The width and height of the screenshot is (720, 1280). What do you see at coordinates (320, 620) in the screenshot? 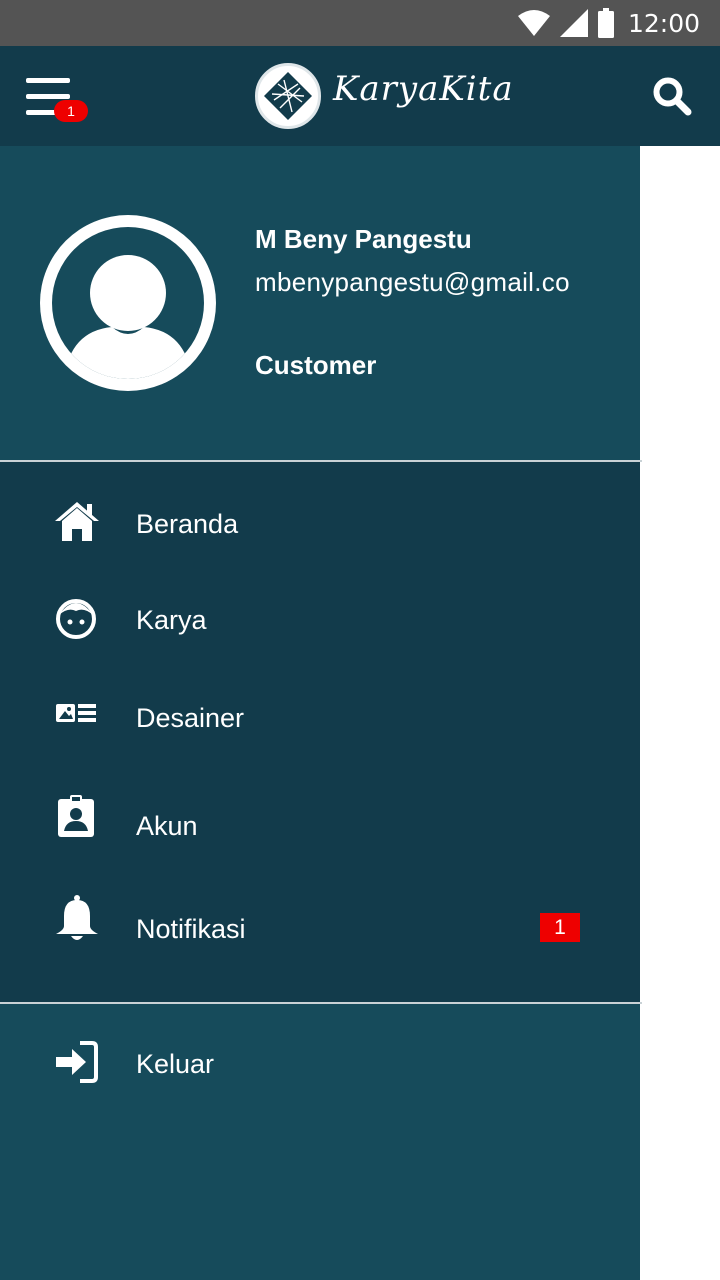
I see `menu-item-karya: Karya` at bounding box center [320, 620].